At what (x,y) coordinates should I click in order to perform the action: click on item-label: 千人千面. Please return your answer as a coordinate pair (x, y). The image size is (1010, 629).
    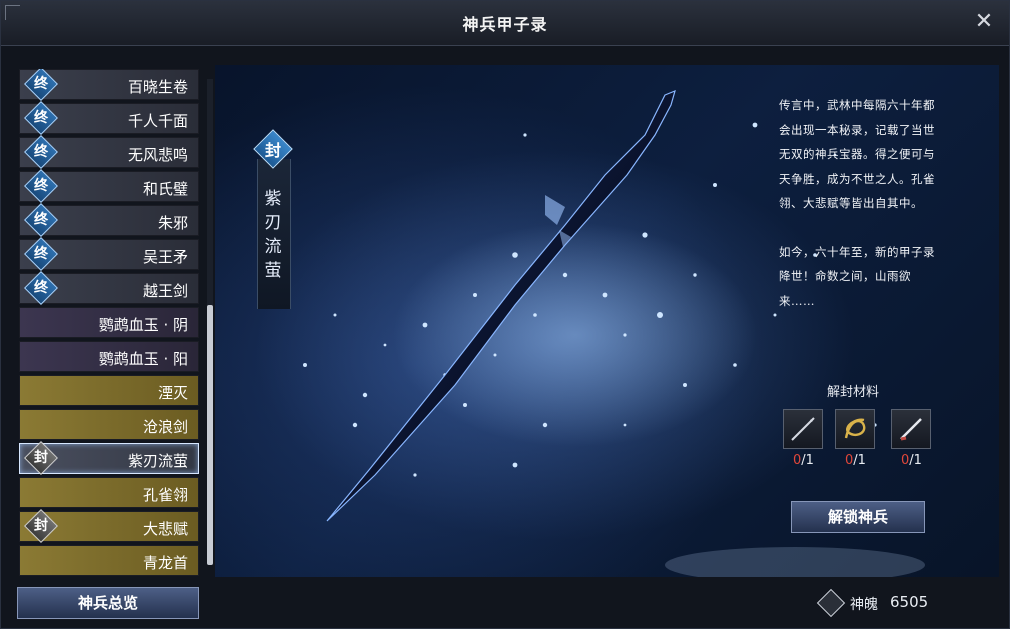
    Looking at the image, I should click on (157, 121).